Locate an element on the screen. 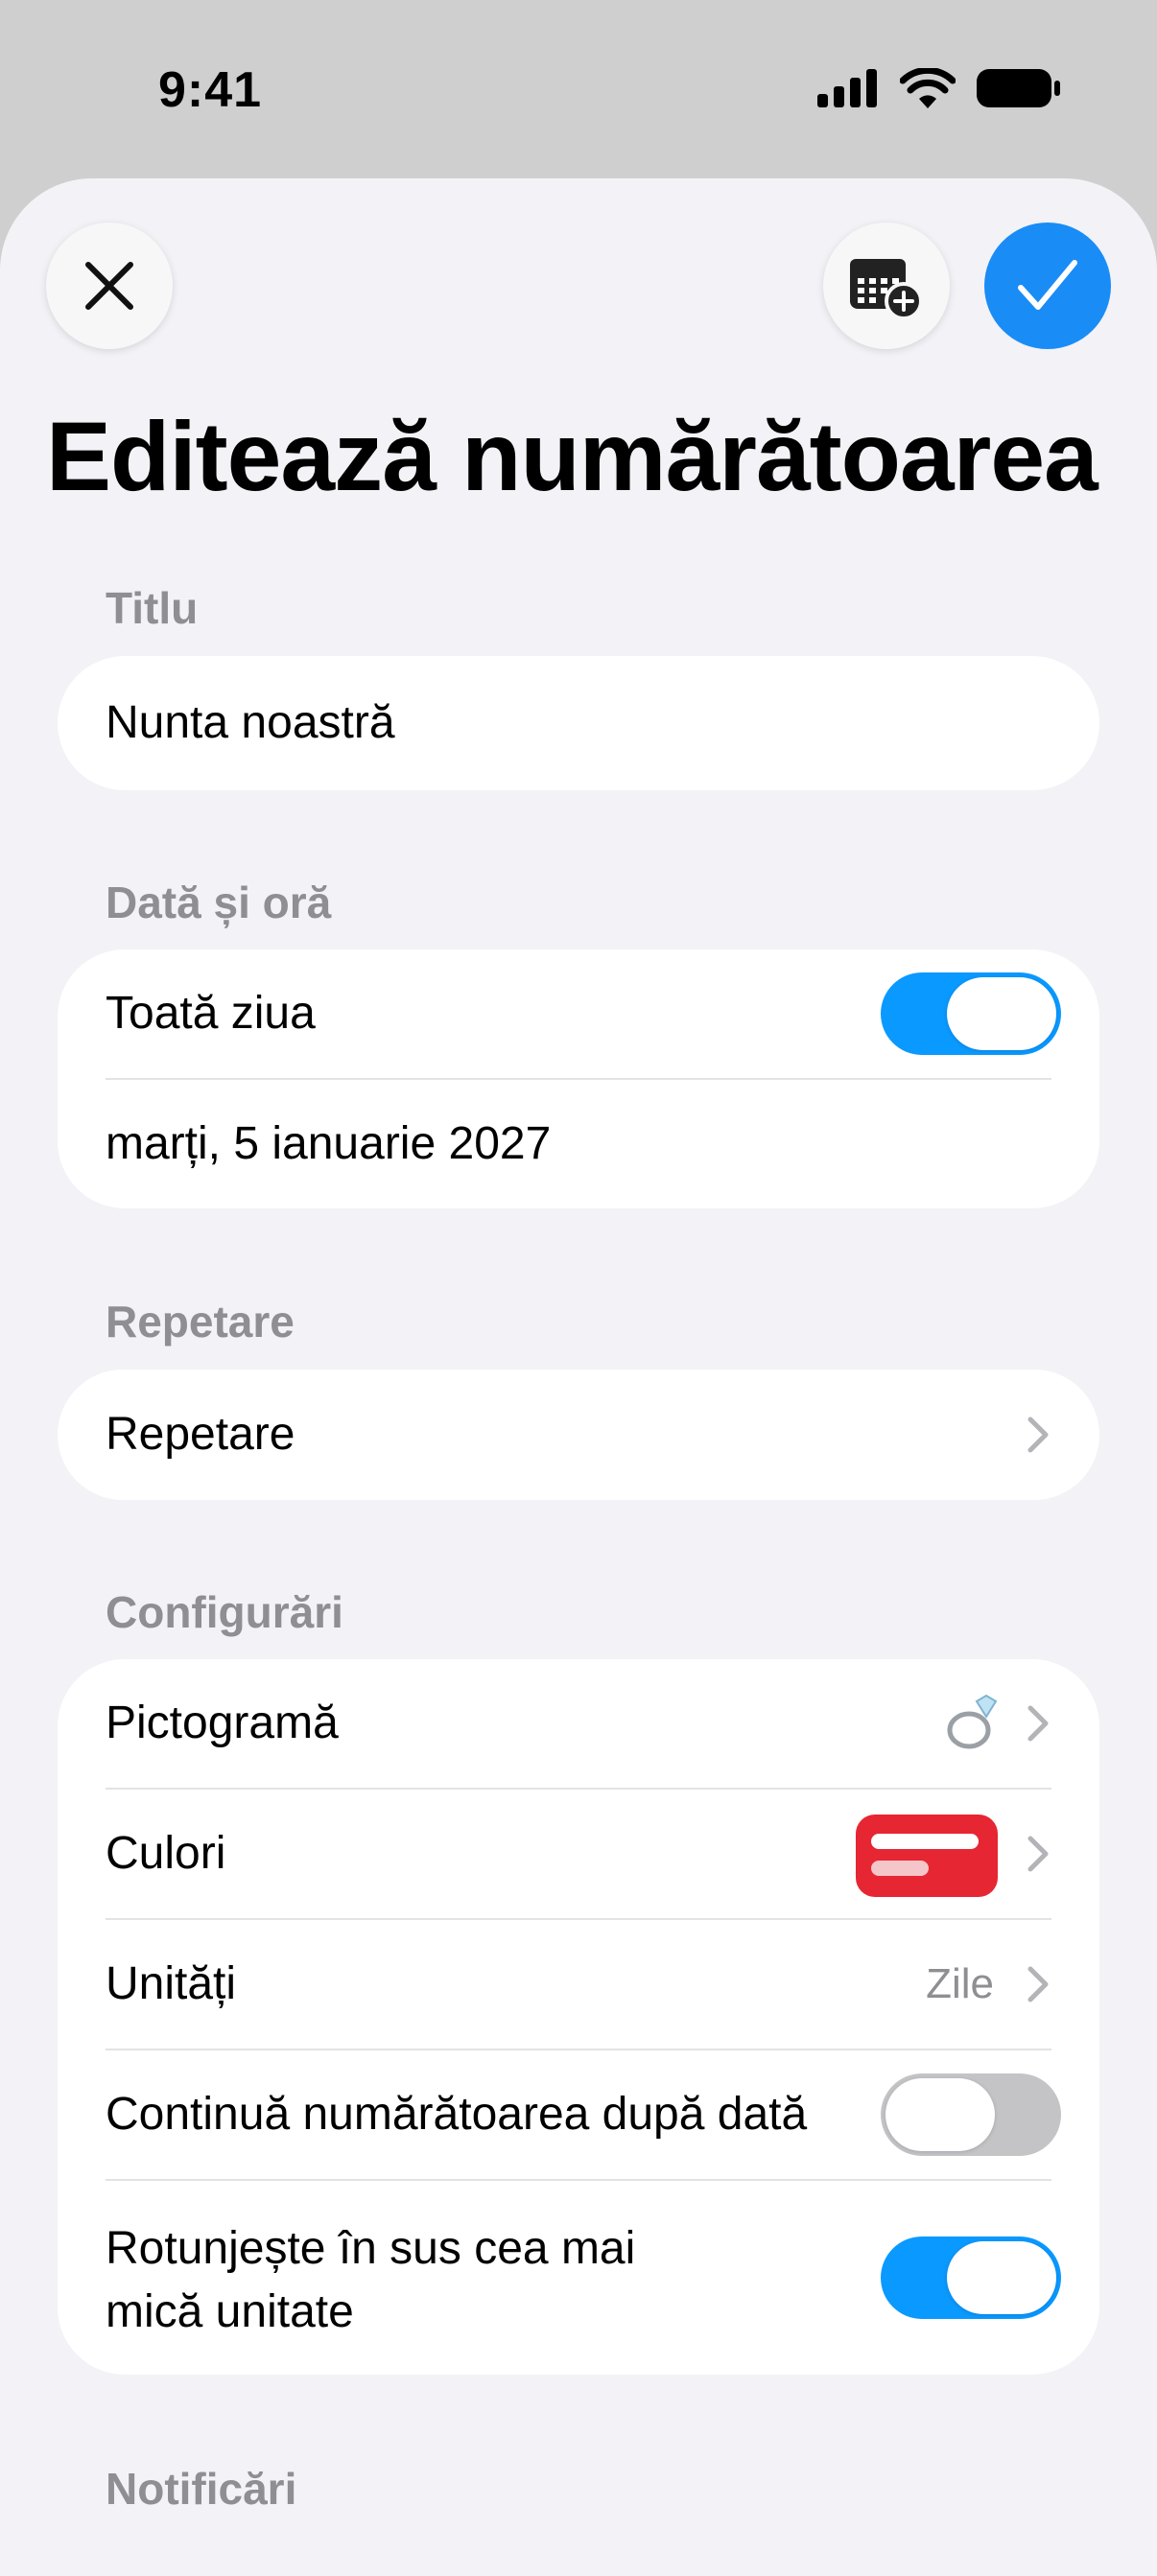 The width and height of the screenshot is (1157, 2576). datetime-card: Toată ziua marți, 5 ianuarie 2027 is located at coordinates (578, 1078).